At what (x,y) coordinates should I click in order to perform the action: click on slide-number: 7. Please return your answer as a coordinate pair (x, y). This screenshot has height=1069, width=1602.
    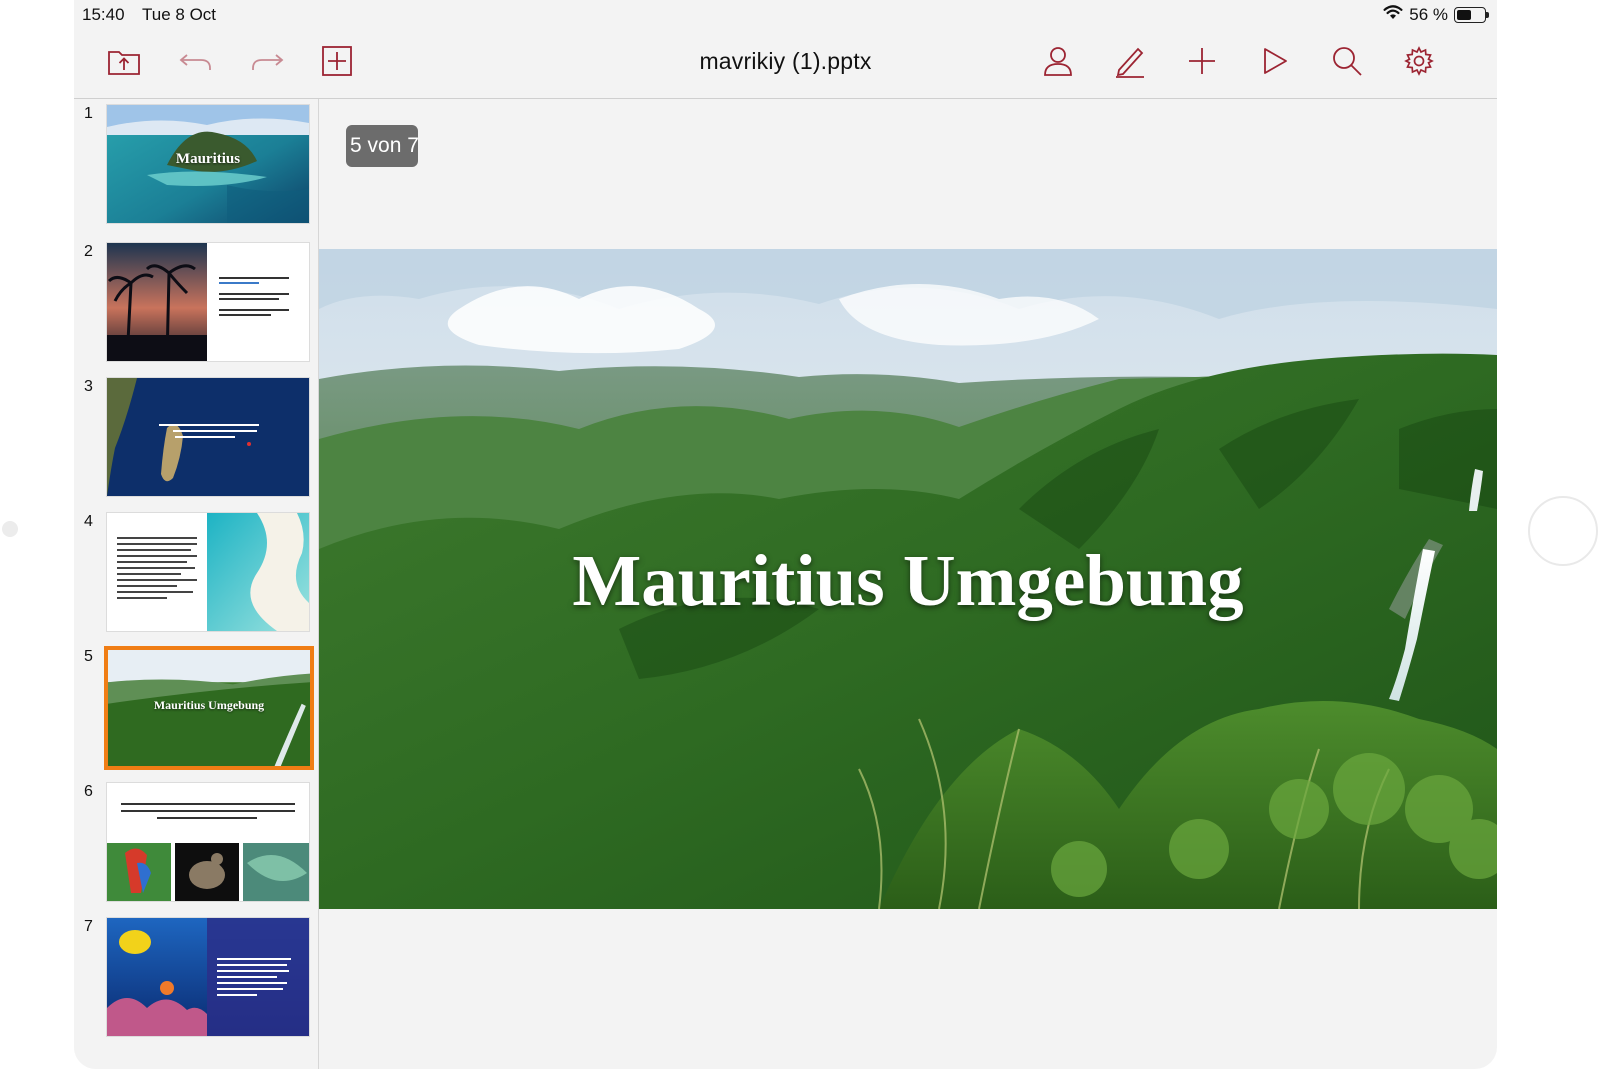
    Looking at the image, I should click on (88, 926).